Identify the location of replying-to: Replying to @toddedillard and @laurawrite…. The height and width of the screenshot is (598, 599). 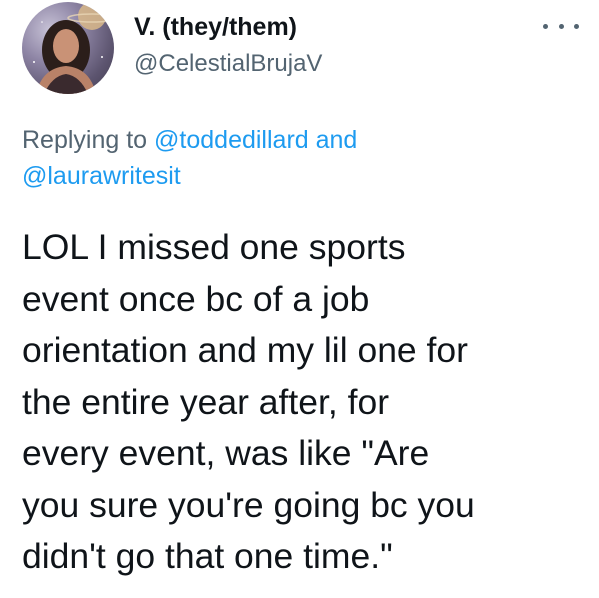
(302, 158).